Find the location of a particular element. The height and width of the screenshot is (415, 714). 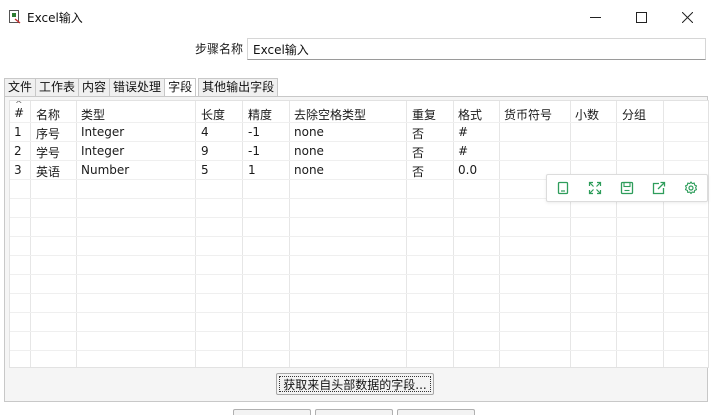

expand-button is located at coordinates (595, 188).